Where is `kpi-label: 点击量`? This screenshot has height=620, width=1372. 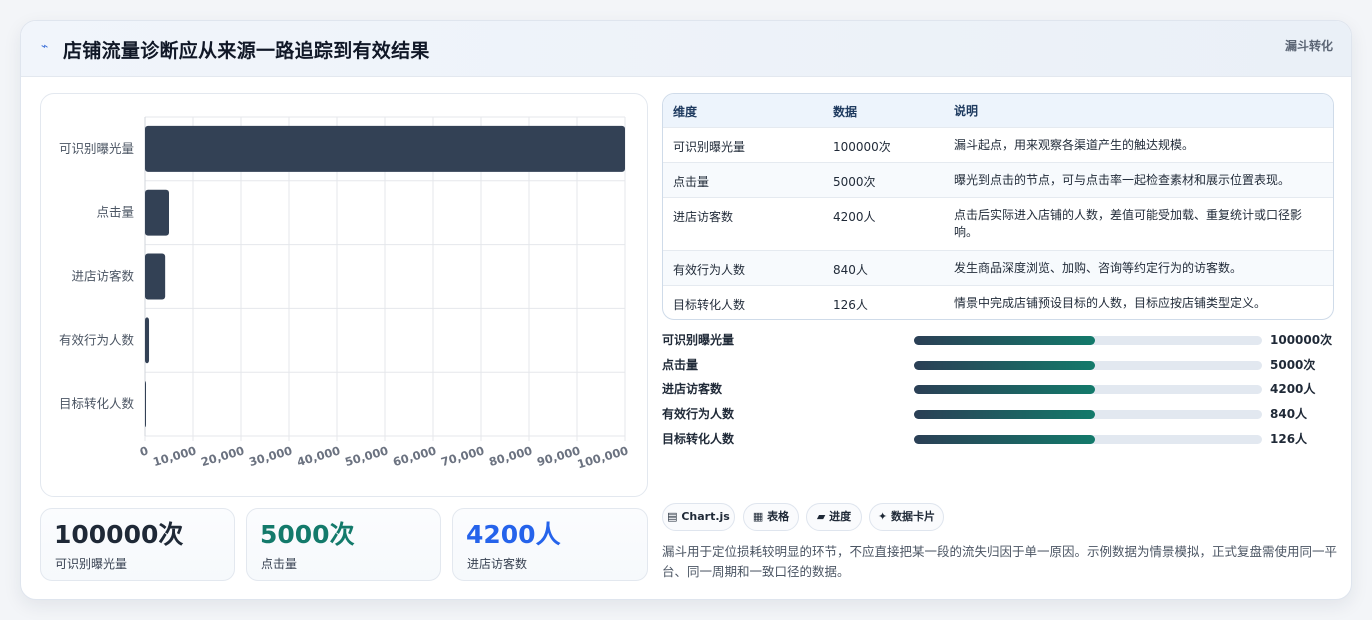
kpi-label: 点击量 is located at coordinates (279, 564).